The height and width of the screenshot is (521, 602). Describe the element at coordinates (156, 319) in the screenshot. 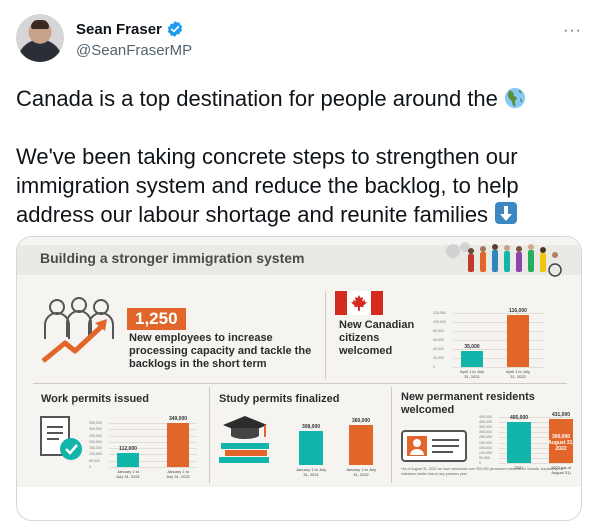

I see `employees-count: 1,250` at that location.